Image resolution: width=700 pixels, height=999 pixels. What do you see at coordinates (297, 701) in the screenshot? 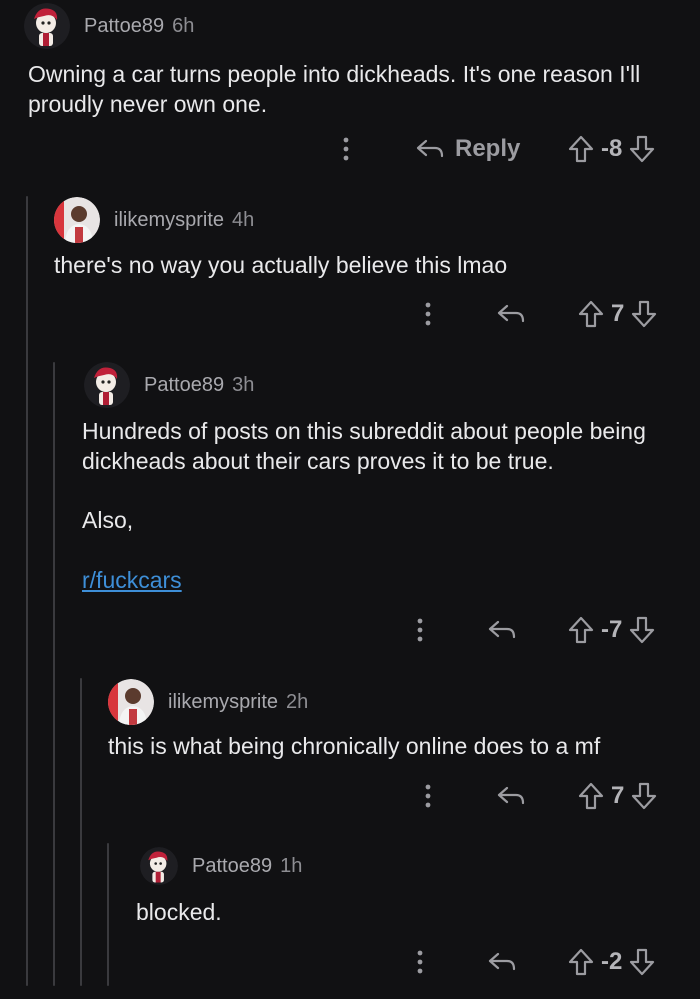
I see `timestamp: 2h` at bounding box center [297, 701].